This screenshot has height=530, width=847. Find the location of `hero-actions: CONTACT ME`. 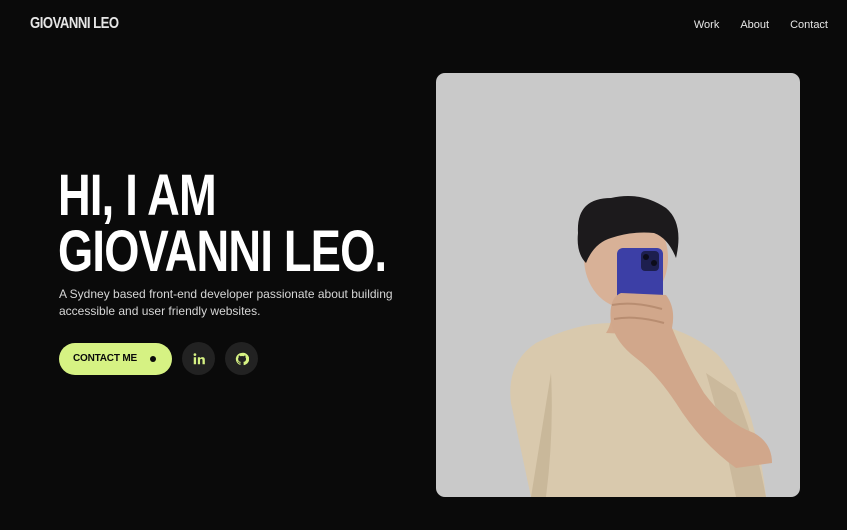

hero-actions: CONTACT ME is located at coordinates (158, 358).